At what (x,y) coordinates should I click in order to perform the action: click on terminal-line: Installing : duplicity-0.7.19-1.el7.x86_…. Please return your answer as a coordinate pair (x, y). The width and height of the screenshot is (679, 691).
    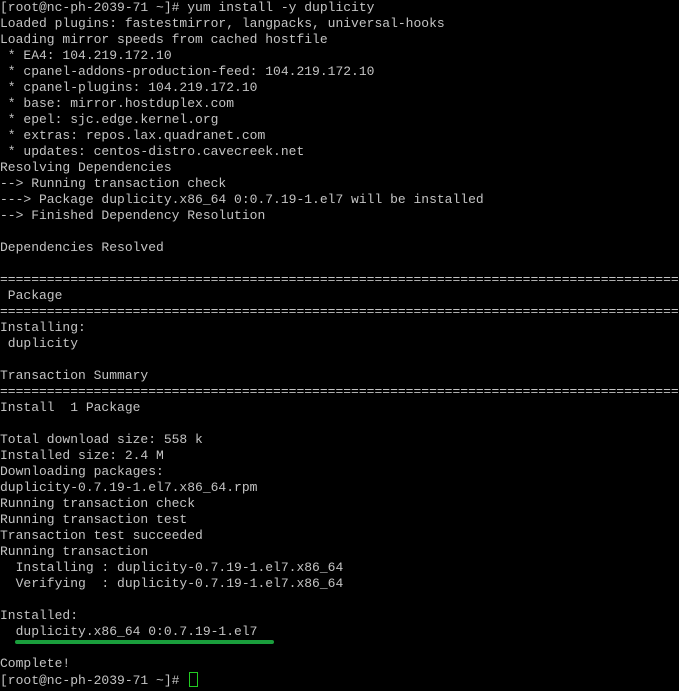
    Looking at the image, I should click on (172, 567).